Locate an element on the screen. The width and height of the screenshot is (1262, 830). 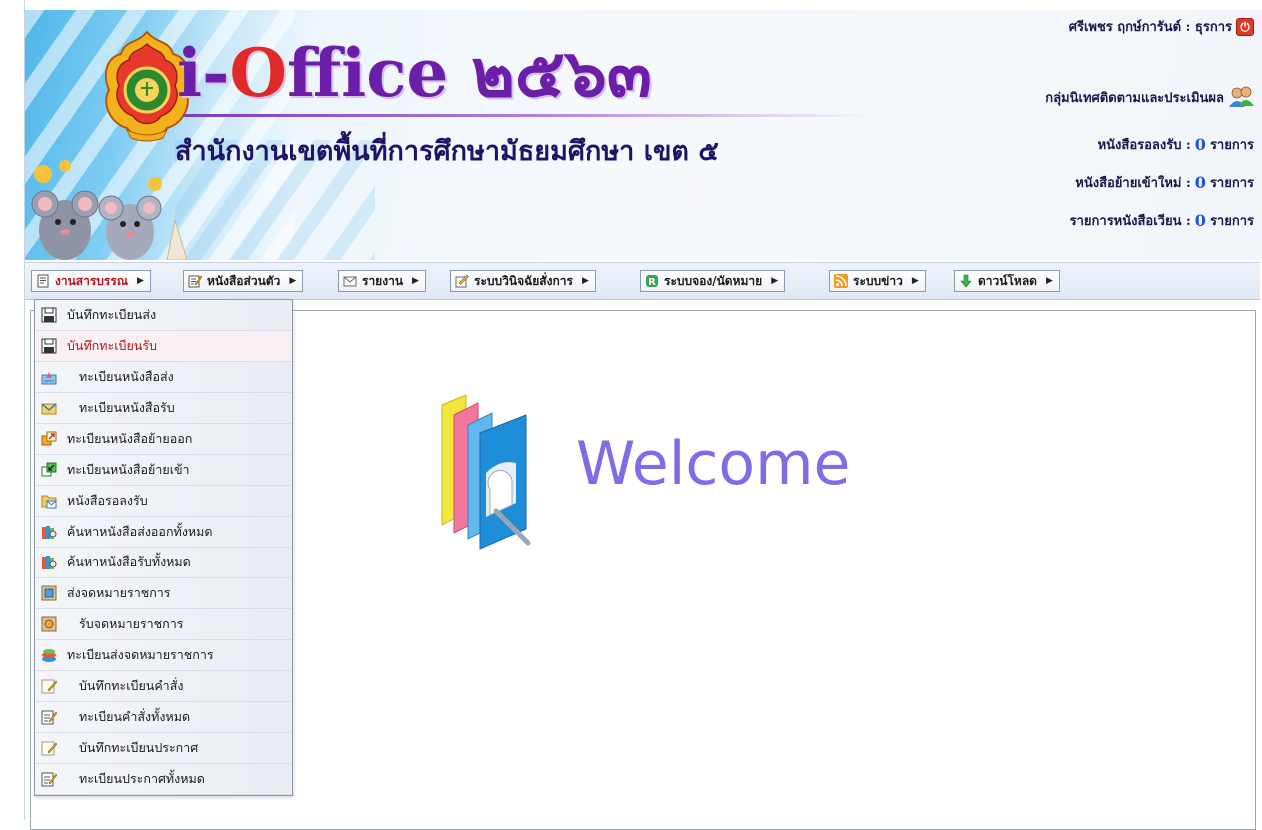
circular-unit: รายการ is located at coordinates (1231, 221).